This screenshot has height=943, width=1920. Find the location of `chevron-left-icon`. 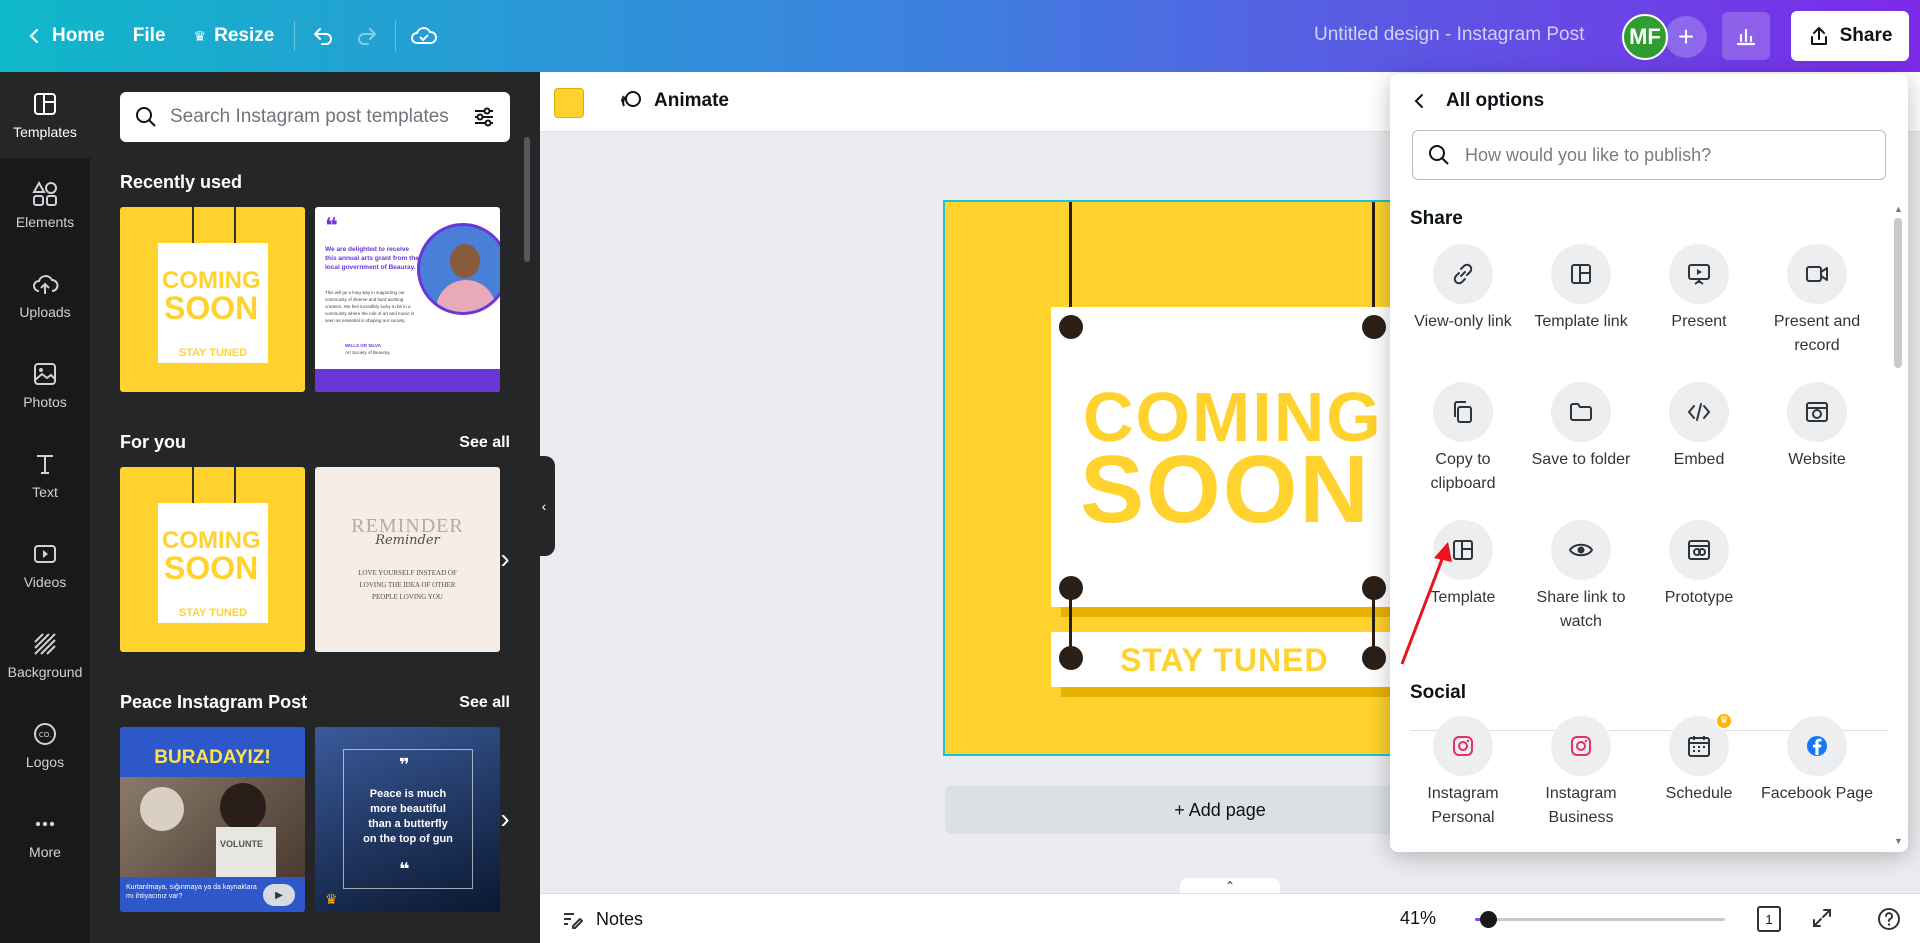

chevron-left-icon is located at coordinates (1418, 101).